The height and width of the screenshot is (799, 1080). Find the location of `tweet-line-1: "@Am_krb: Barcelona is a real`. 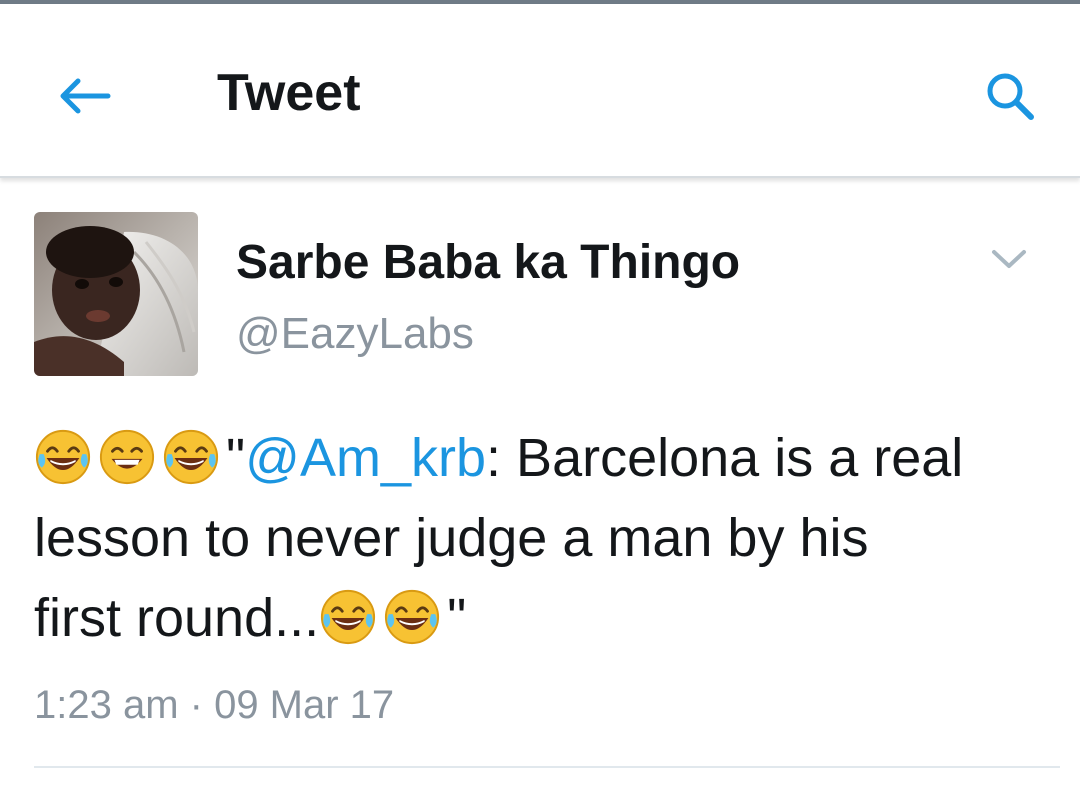

tweet-line-1: "@Am_krb: Barcelona is a real is located at coordinates (544, 458).